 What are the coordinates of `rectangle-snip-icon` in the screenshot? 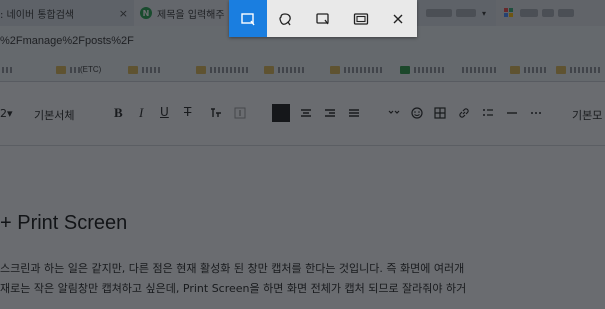 It's located at (248, 18).